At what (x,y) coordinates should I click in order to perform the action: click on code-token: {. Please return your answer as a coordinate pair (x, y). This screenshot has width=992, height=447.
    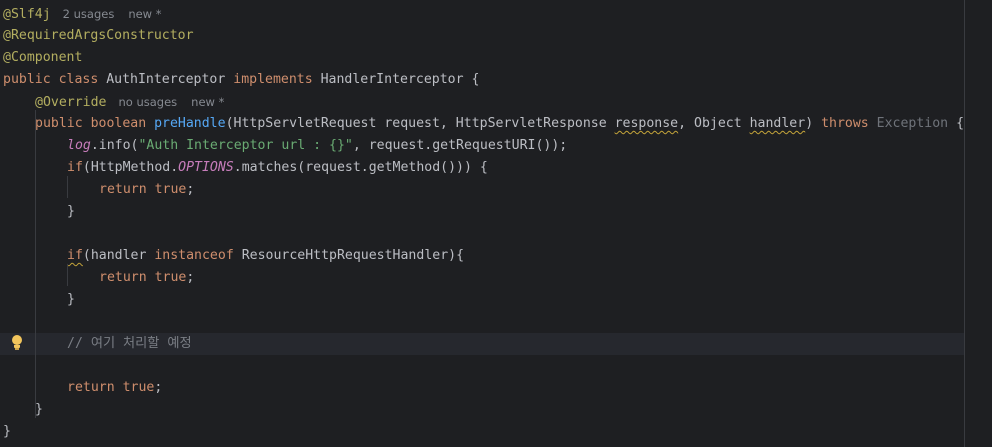
    Looking at the image, I should click on (956, 123).